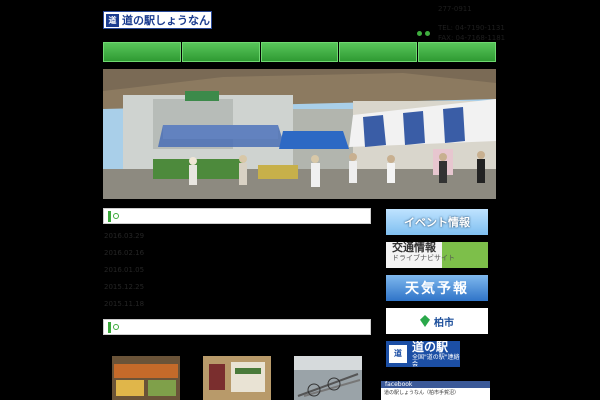  Describe the element at coordinates (423, 258) in the screenshot. I see `traffic-info-subtitle: ドライブナビサイト` at that location.